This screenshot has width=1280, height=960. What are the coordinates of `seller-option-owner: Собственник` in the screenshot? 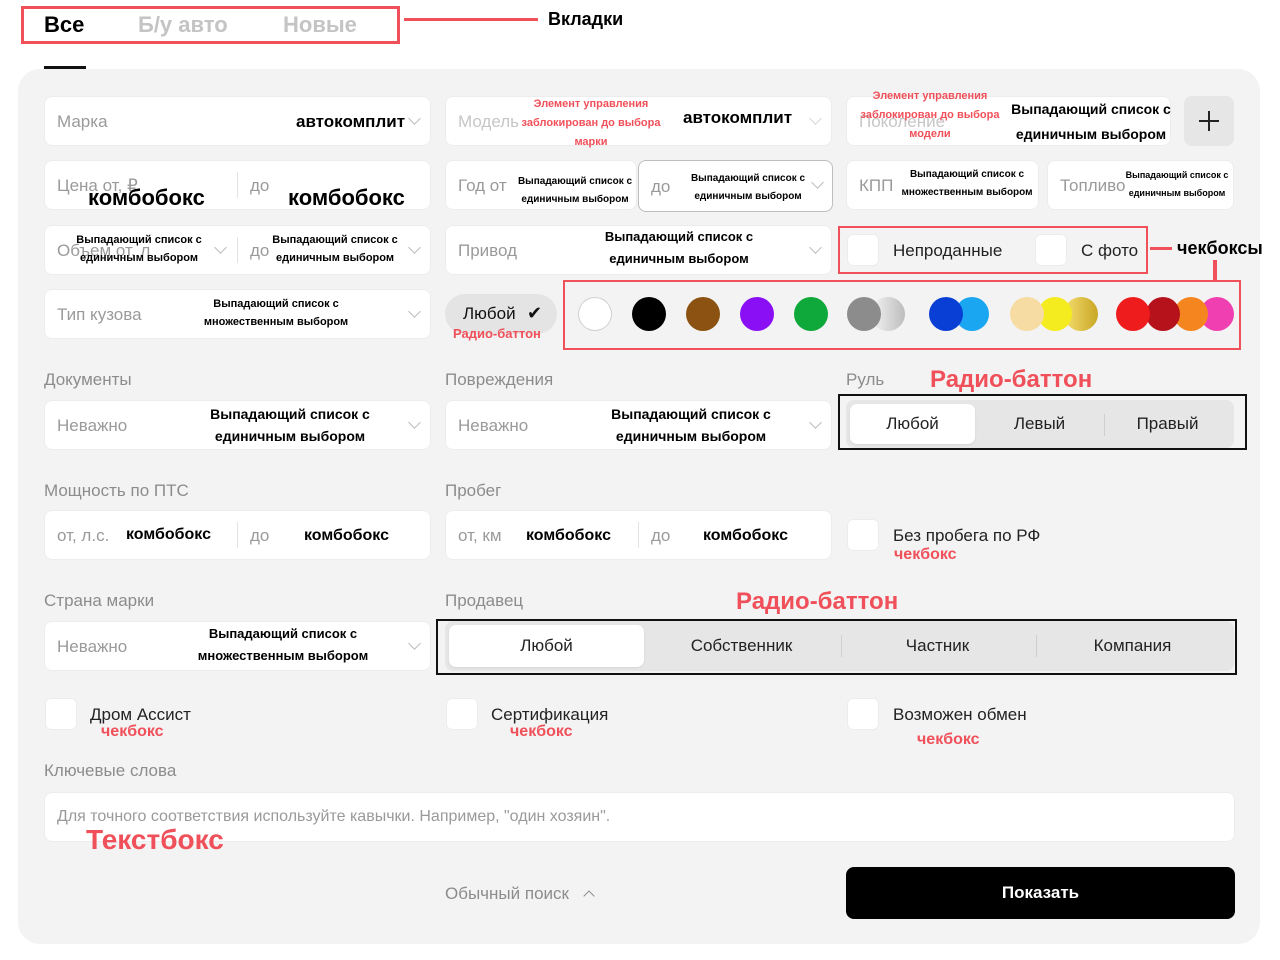 It's located at (741, 646).